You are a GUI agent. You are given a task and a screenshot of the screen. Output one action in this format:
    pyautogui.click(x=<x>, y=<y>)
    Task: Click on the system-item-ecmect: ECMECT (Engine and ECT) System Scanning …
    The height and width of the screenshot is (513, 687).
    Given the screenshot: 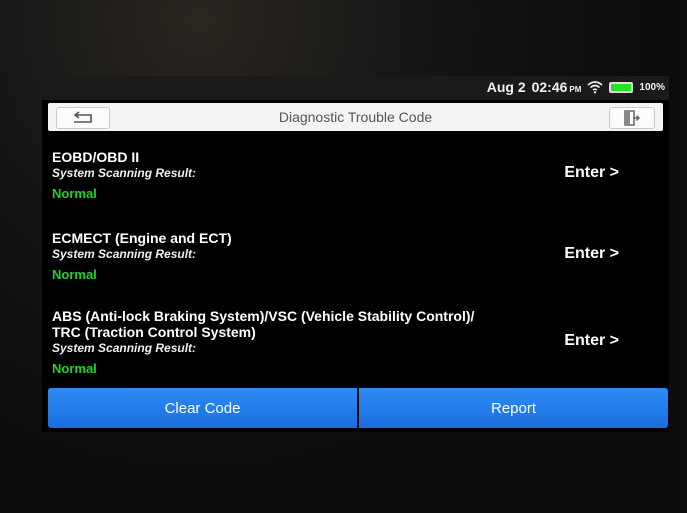 What is the action you would take?
    pyautogui.click(x=352, y=256)
    